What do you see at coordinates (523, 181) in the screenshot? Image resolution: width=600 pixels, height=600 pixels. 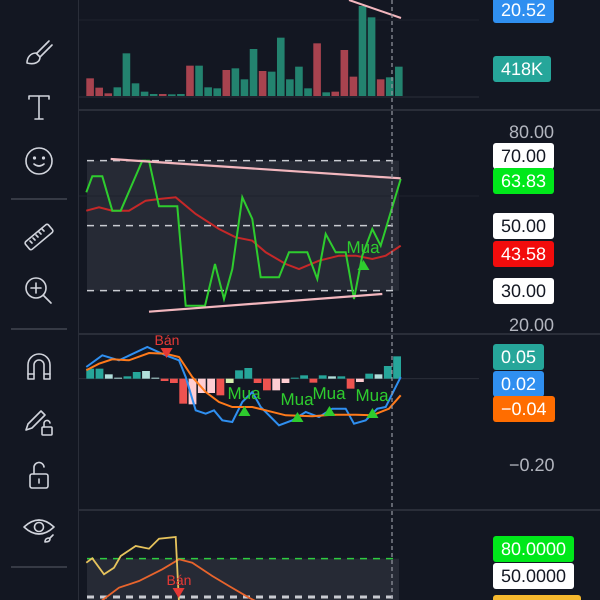 I see `price-label: 63.83` at bounding box center [523, 181].